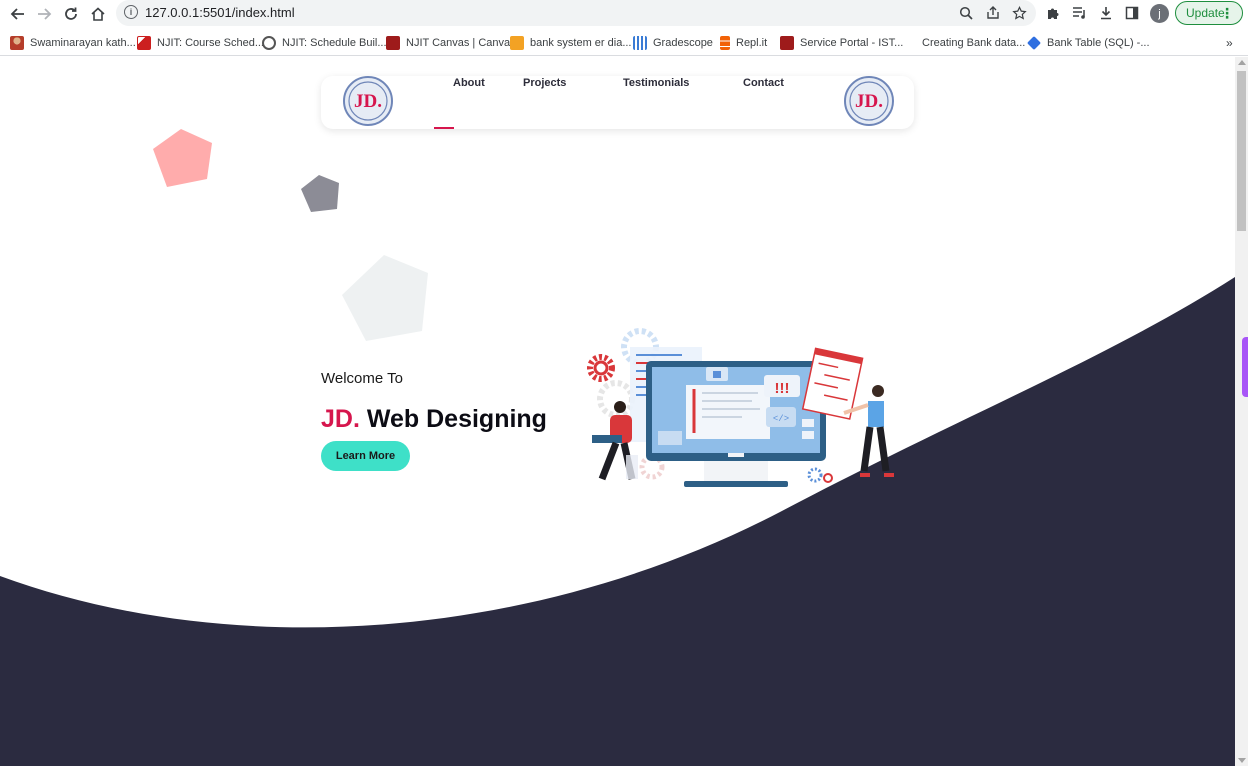  What do you see at coordinates (1241, 411) in the screenshot?
I see `page-scrollbar` at bounding box center [1241, 411].